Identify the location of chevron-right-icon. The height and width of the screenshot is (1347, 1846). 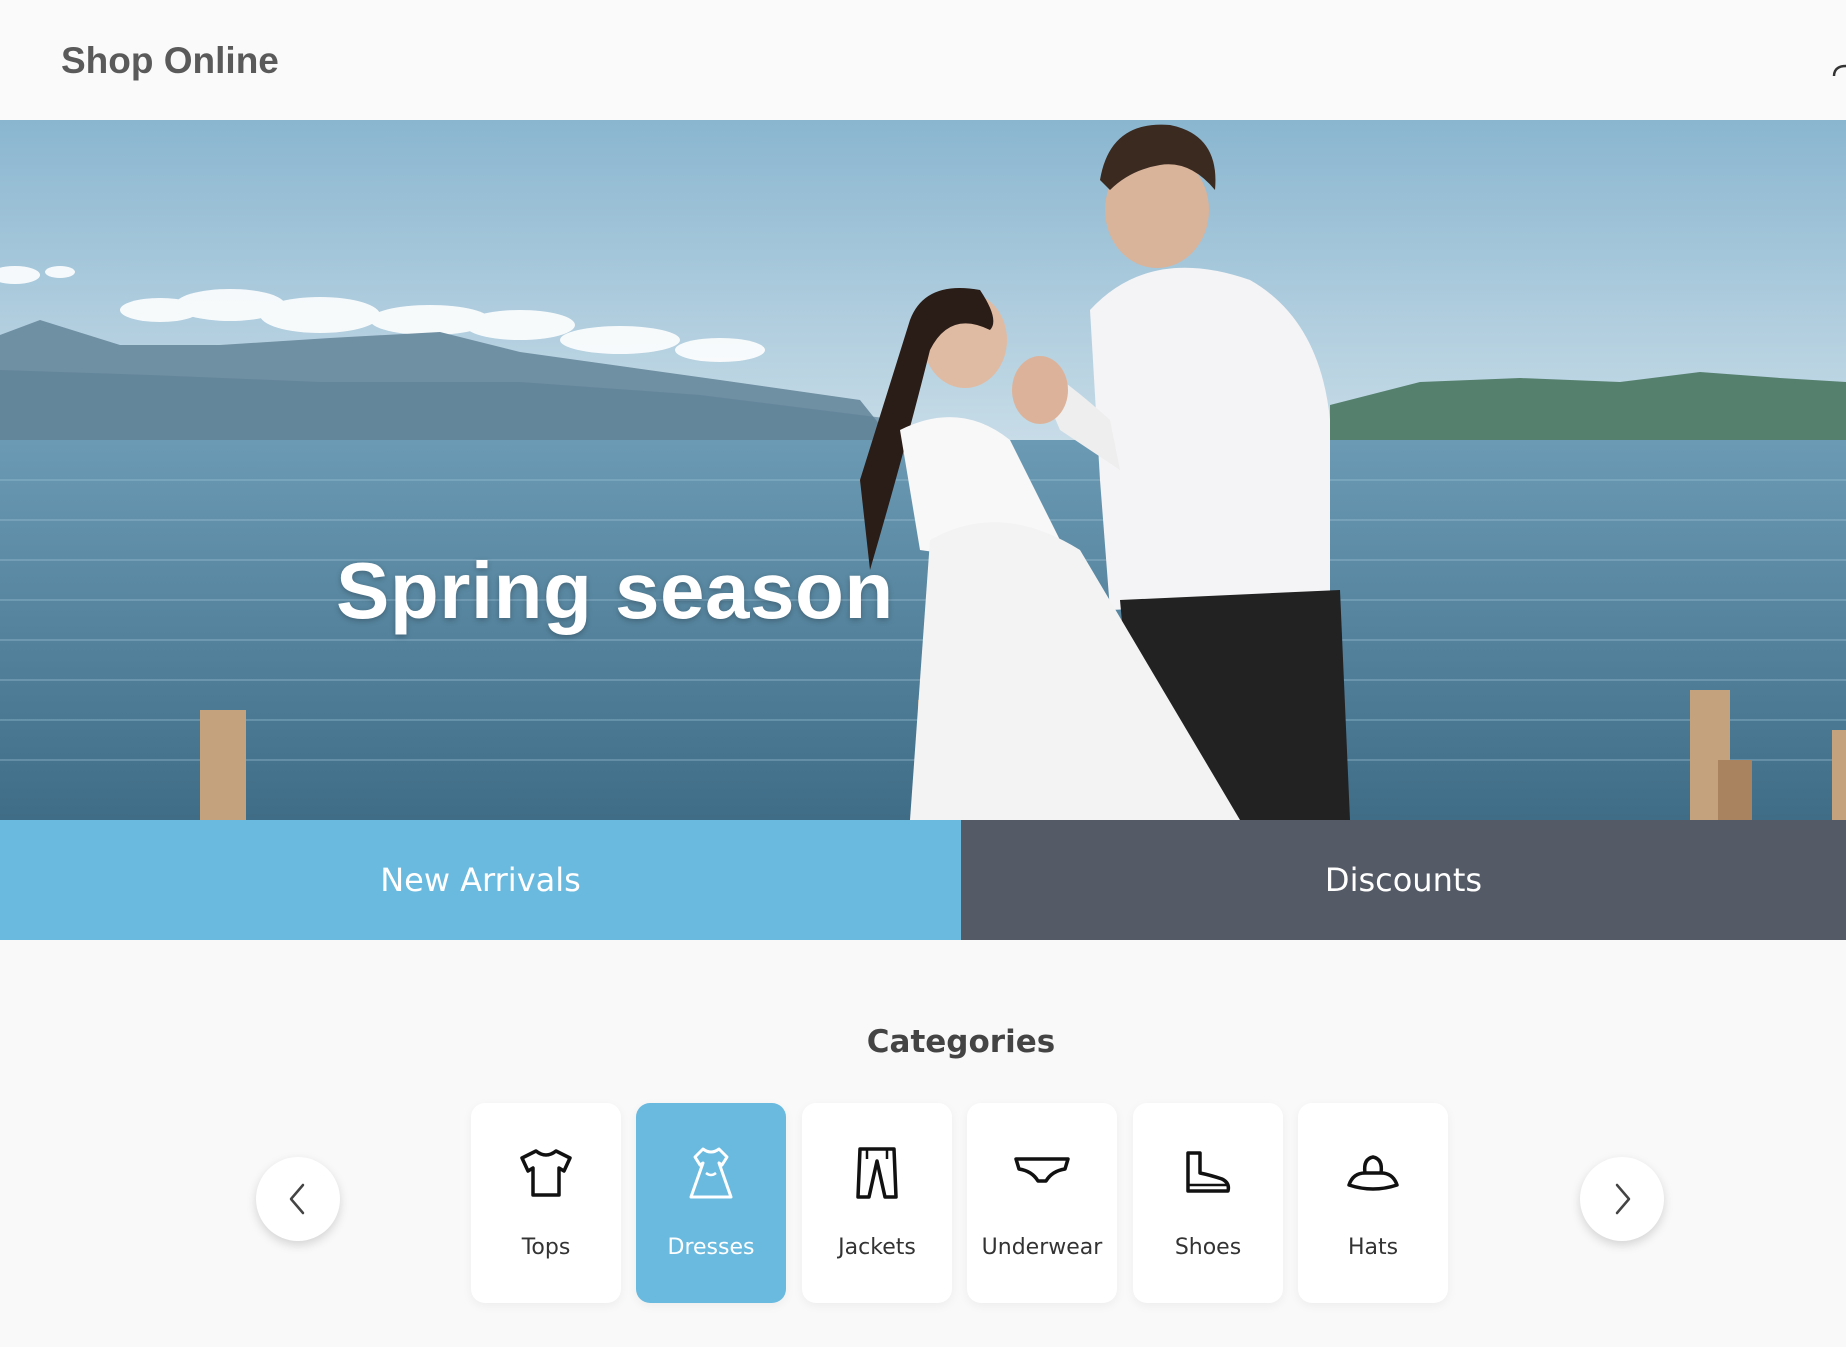
(1623, 1199).